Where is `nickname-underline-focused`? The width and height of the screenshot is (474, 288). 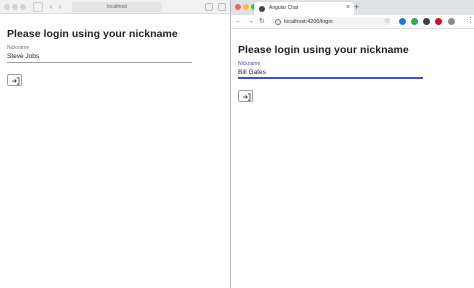
nickname-underline-focused is located at coordinates (330, 78).